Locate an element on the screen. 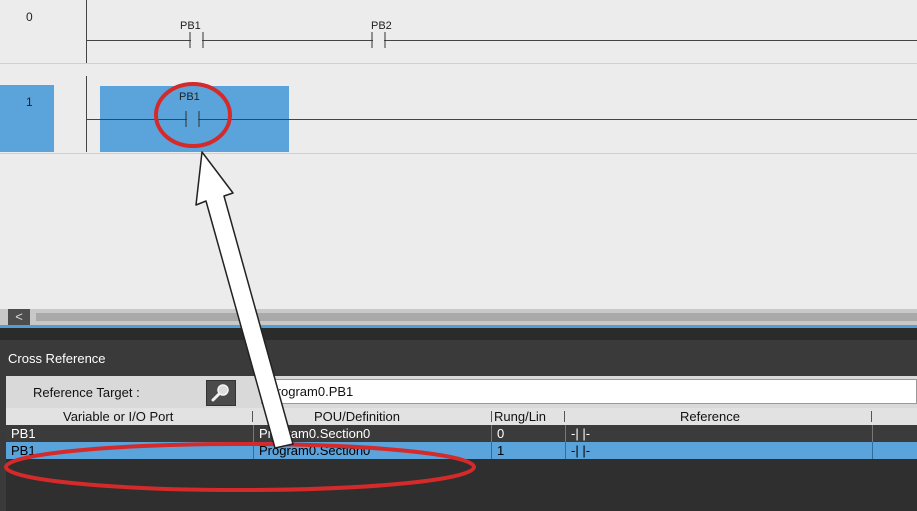 Image resolution: width=917 pixels, height=511 pixels. search-button is located at coordinates (221, 393).